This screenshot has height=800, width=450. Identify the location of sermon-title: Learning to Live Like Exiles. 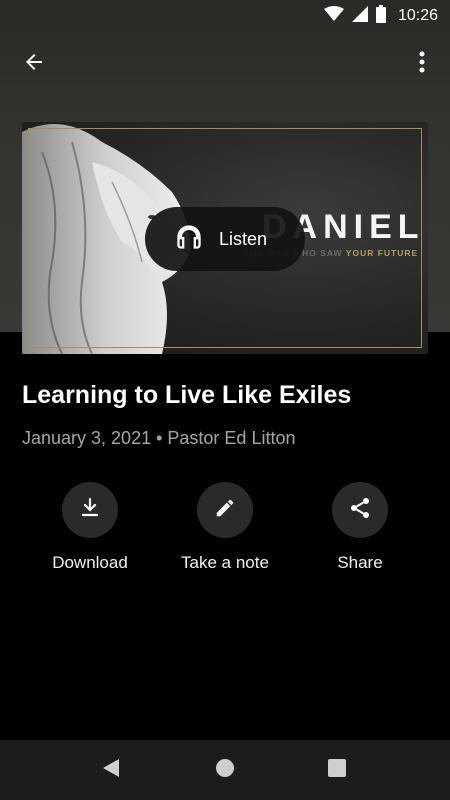
(187, 395).